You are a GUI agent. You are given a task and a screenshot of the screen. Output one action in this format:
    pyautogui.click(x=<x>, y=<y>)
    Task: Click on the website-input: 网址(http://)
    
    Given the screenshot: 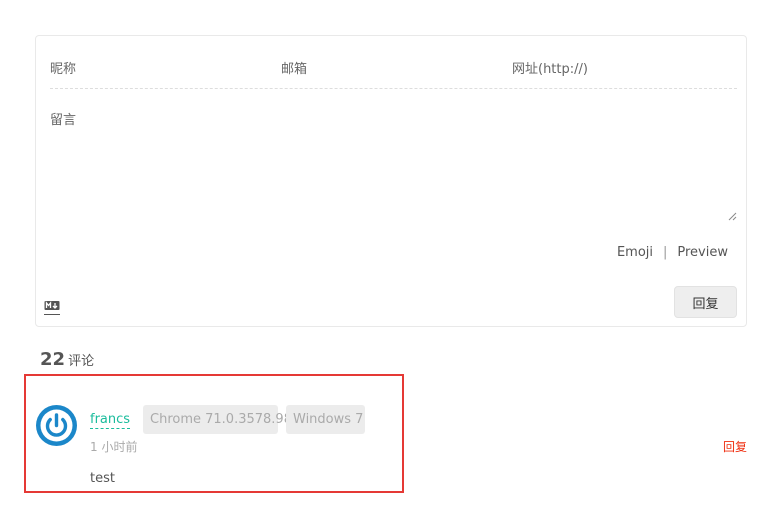 What is the action you would take?
    pyautogui.click(x=550, y=67)
    